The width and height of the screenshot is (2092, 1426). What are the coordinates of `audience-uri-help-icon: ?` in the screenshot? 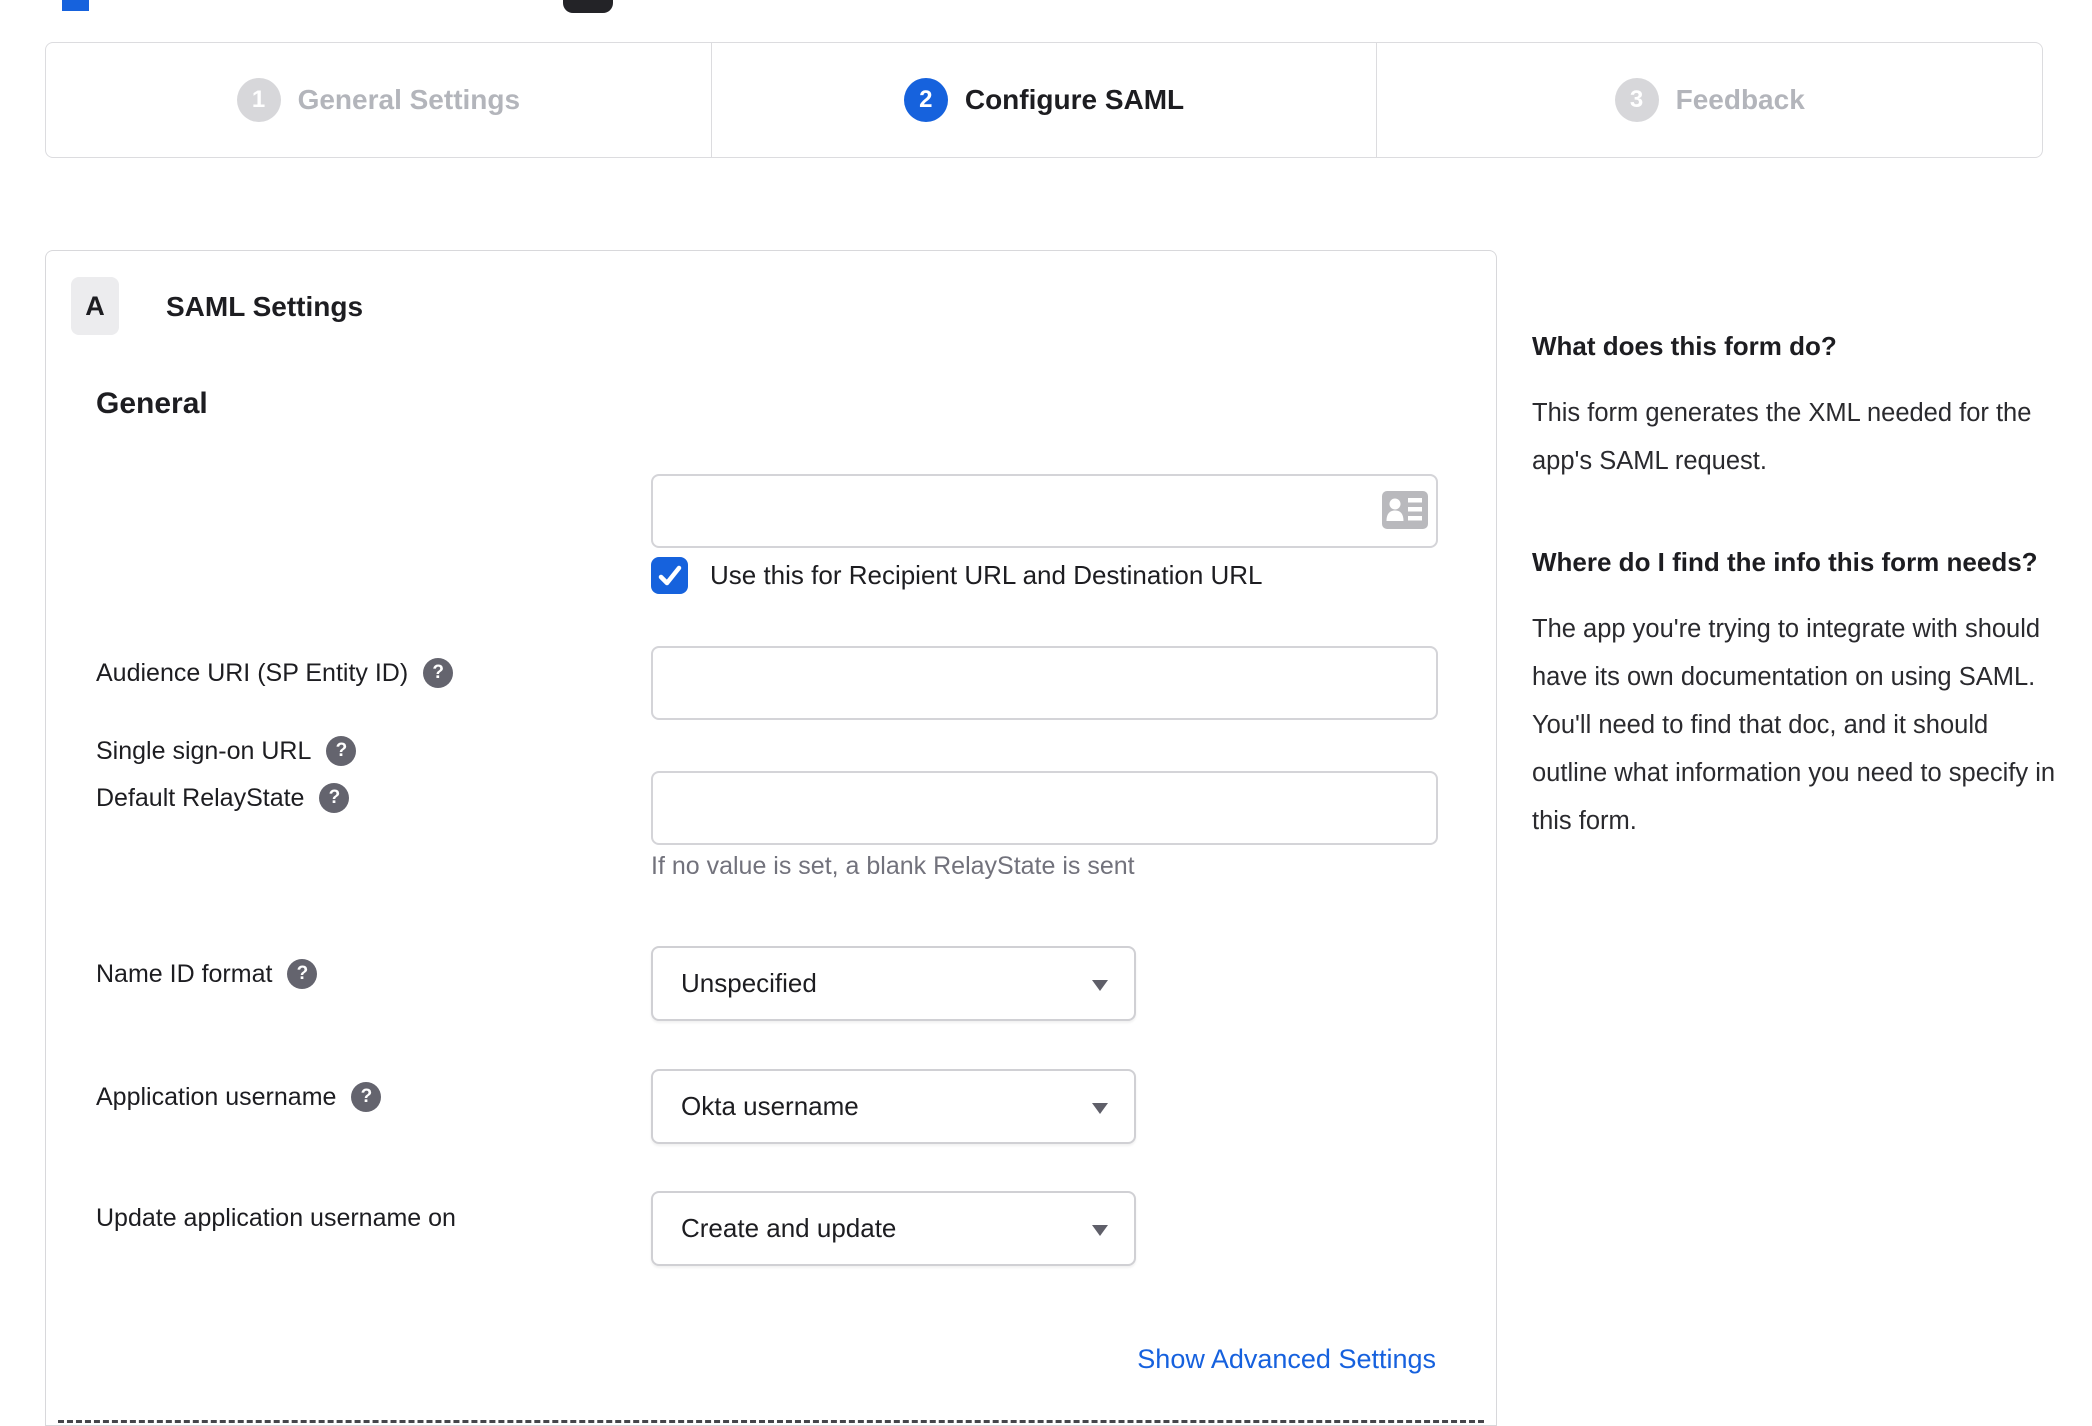 It's located at (438, 673).